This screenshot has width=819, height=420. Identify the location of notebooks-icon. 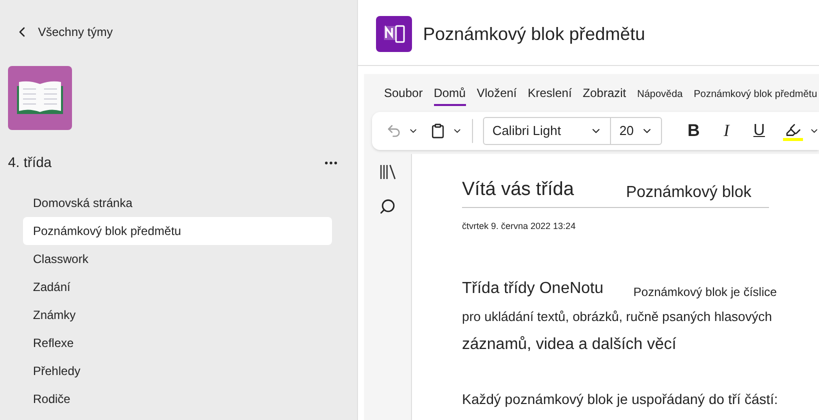
(387, 172).